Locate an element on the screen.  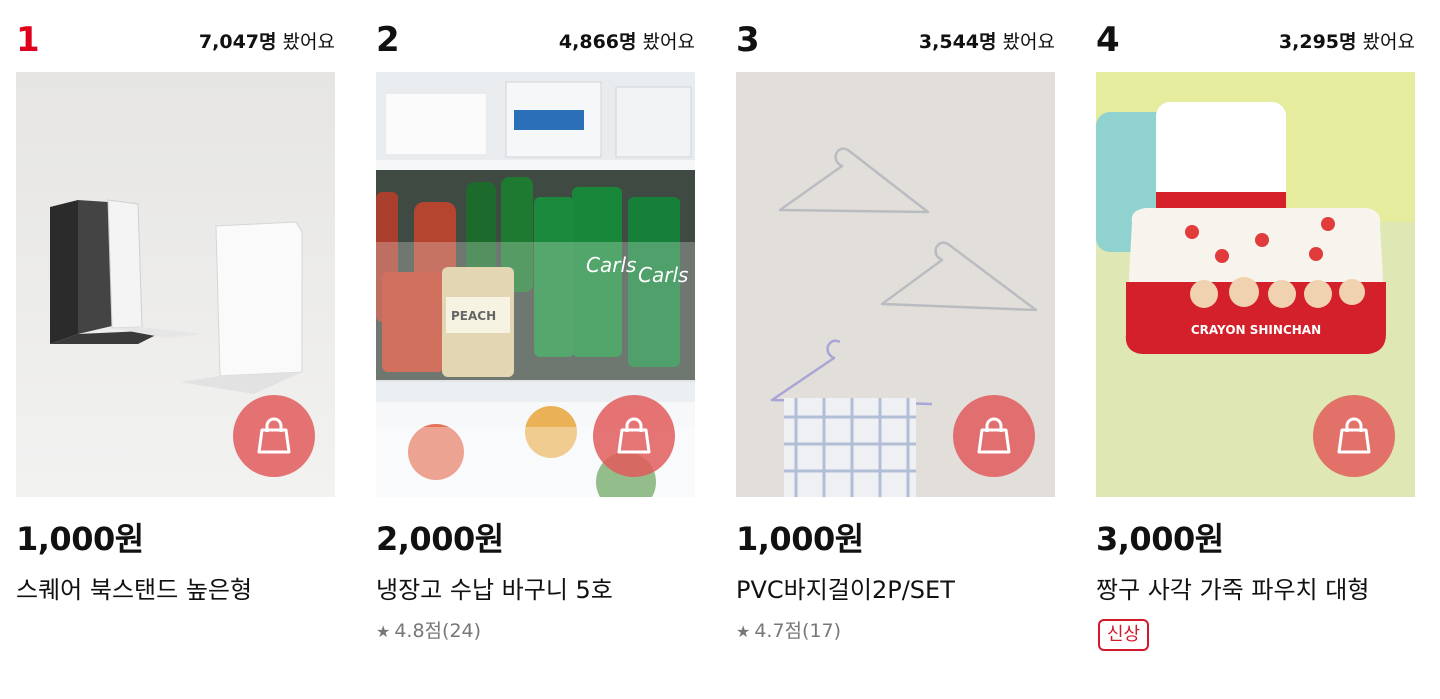
product-rating: ★ 4.8점(24) is located at coordinates (535, 631).